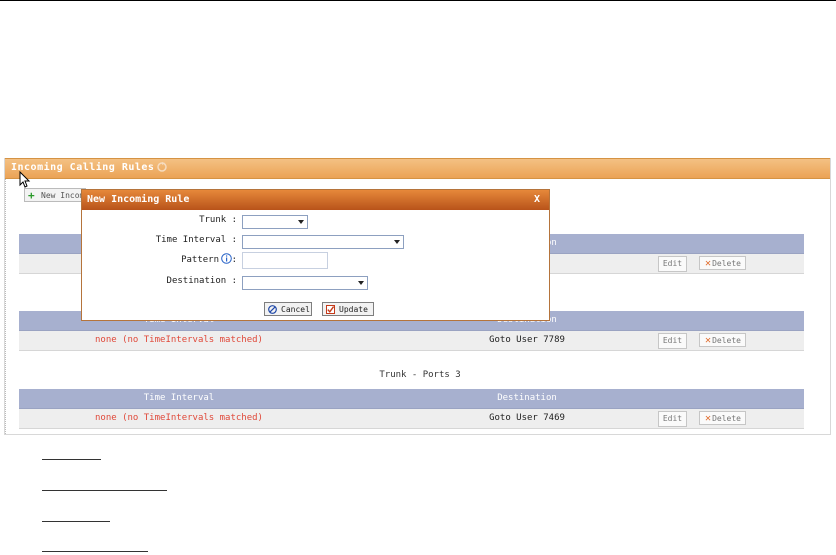 The height and width of the screenshot is (555, 836). What do you see at coordinates (315, 200) in the screenshot?
I see `dialog-header: New Incoming Rule X` at bounding box center [315, 200].